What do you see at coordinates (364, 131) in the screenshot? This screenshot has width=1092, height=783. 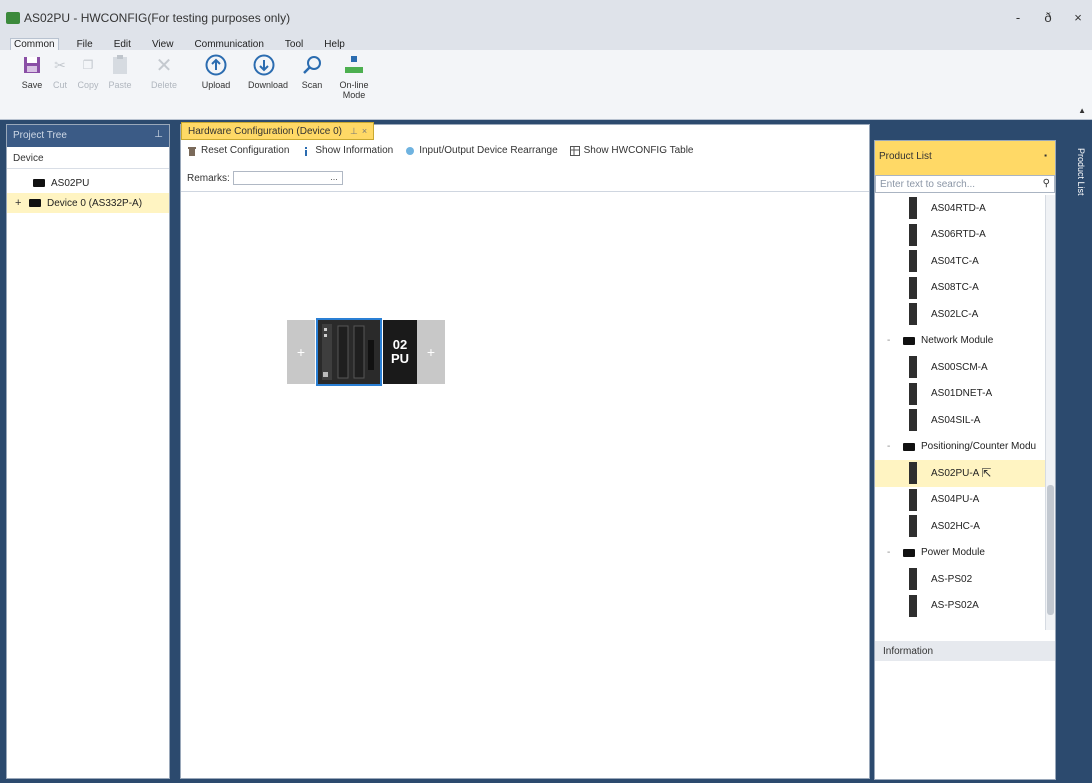 I see `tab-close-icon: ×` at bounding box center [364, 131].